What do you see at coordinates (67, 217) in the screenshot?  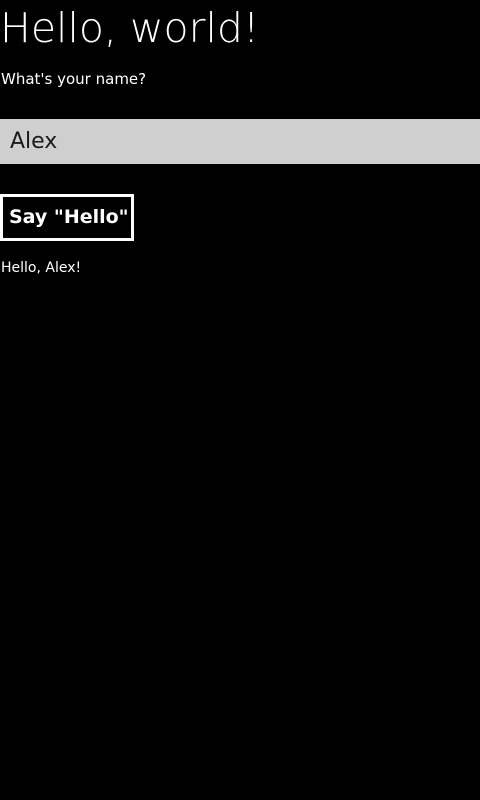 I see `say-hello-button: Say "Hello"` at bounding box center [67, 217].